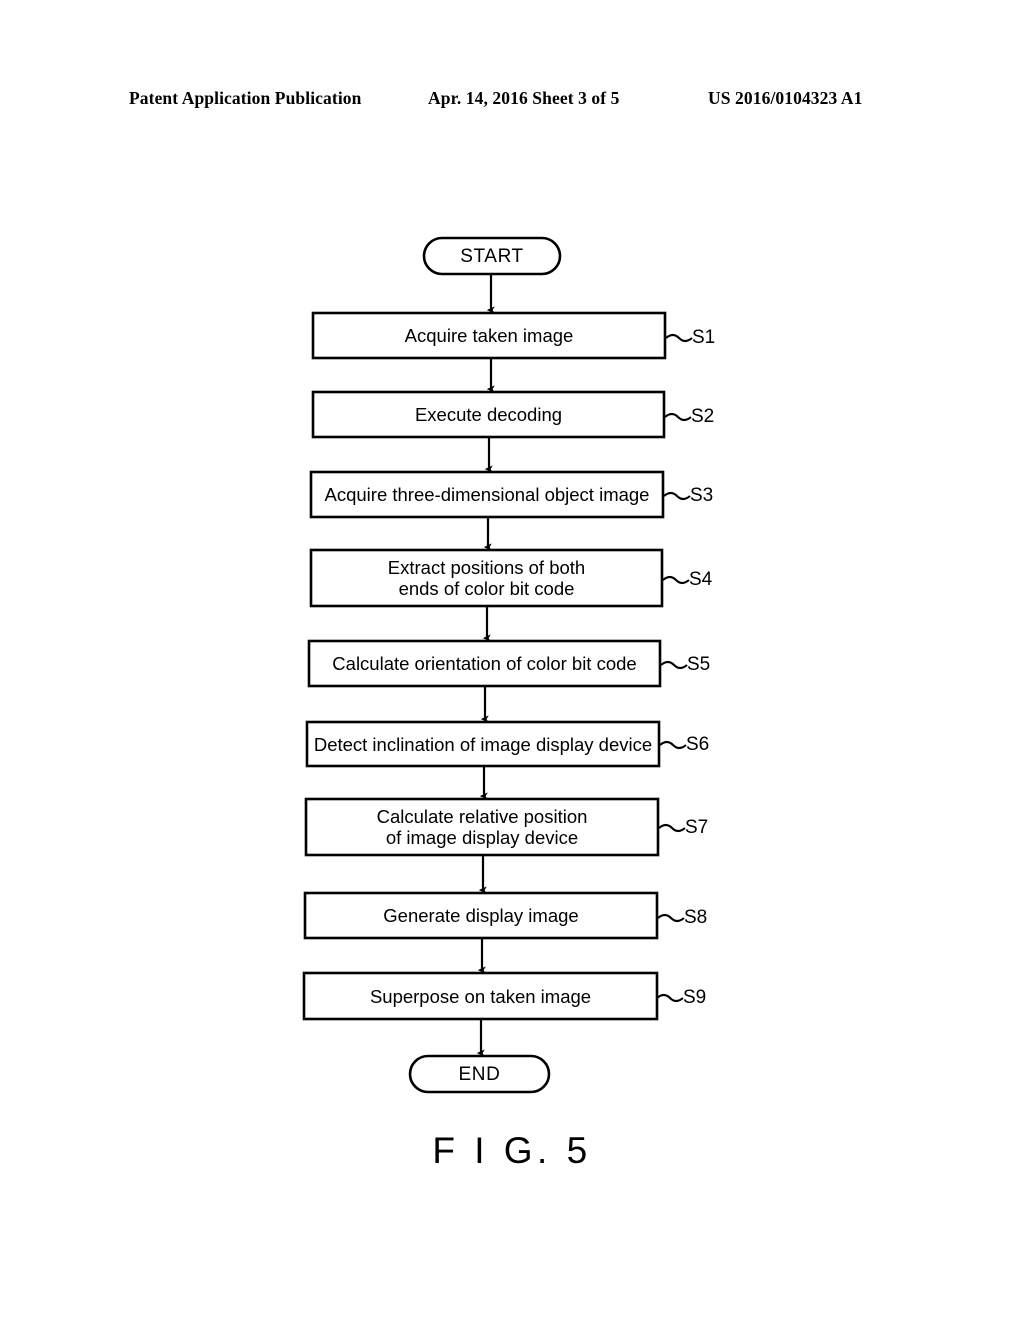  Describe the element at coordinates (672, 828) in the screenshot. I see `leader-s7` at that location.